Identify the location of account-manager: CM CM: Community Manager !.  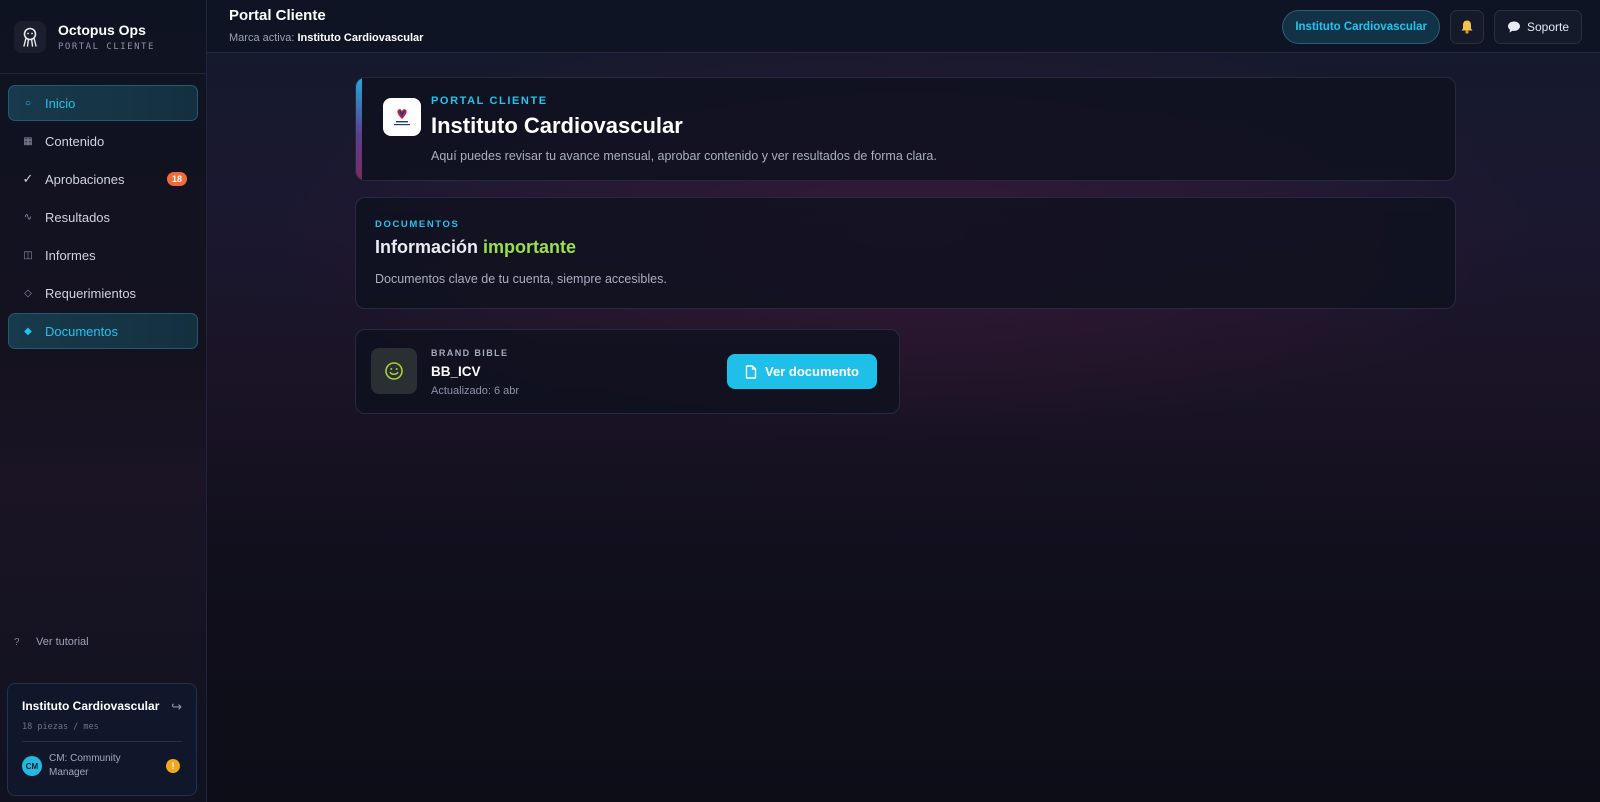
(102, 766).